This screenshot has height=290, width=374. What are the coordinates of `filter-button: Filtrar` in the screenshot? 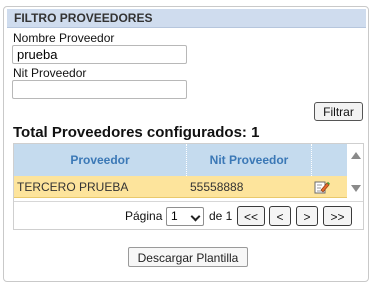 It's located at (338, 111).